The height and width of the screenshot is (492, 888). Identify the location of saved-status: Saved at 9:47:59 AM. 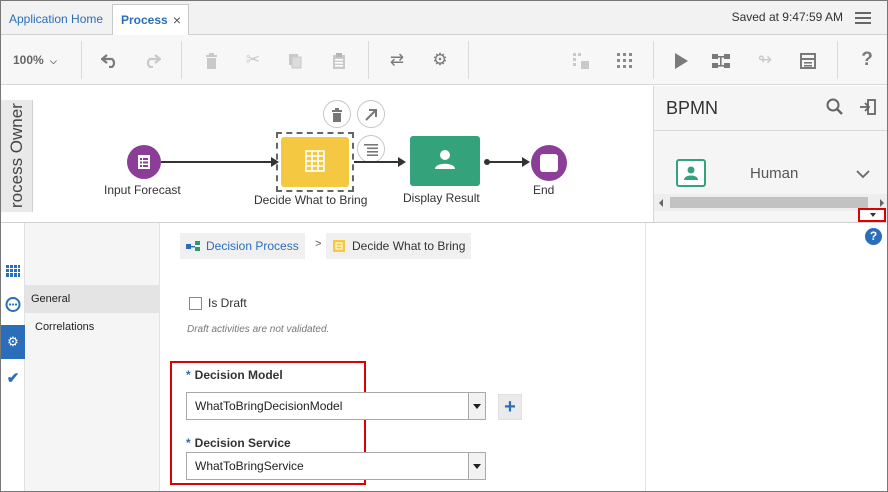
(787, 17).